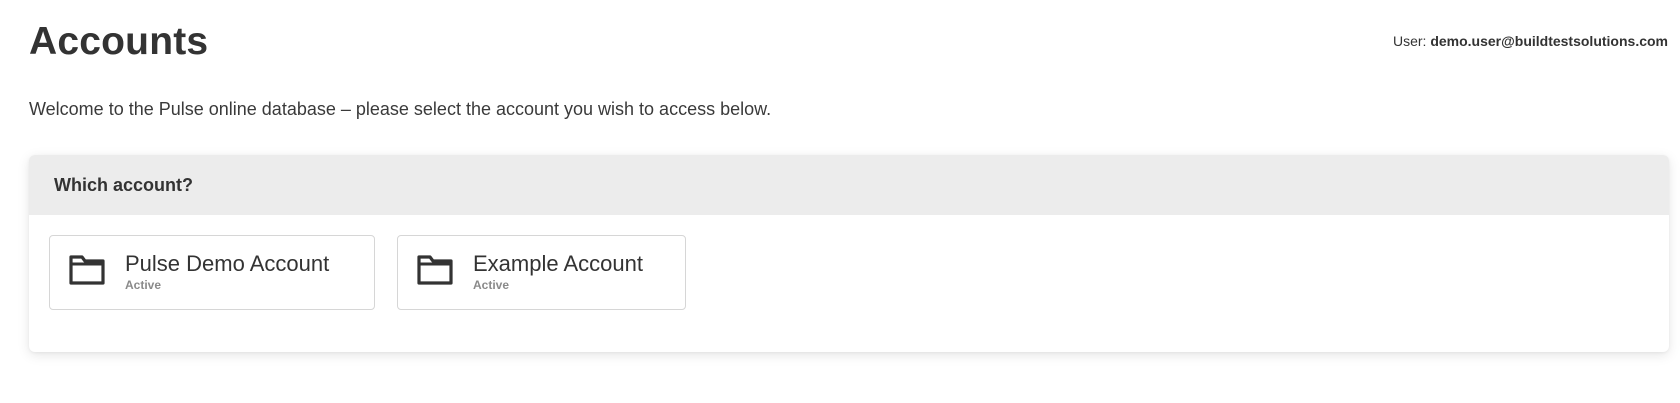 The height and width of the screenshot is (403, 1680). I want to click on panel-heading: Which account?, so click(849, 185).